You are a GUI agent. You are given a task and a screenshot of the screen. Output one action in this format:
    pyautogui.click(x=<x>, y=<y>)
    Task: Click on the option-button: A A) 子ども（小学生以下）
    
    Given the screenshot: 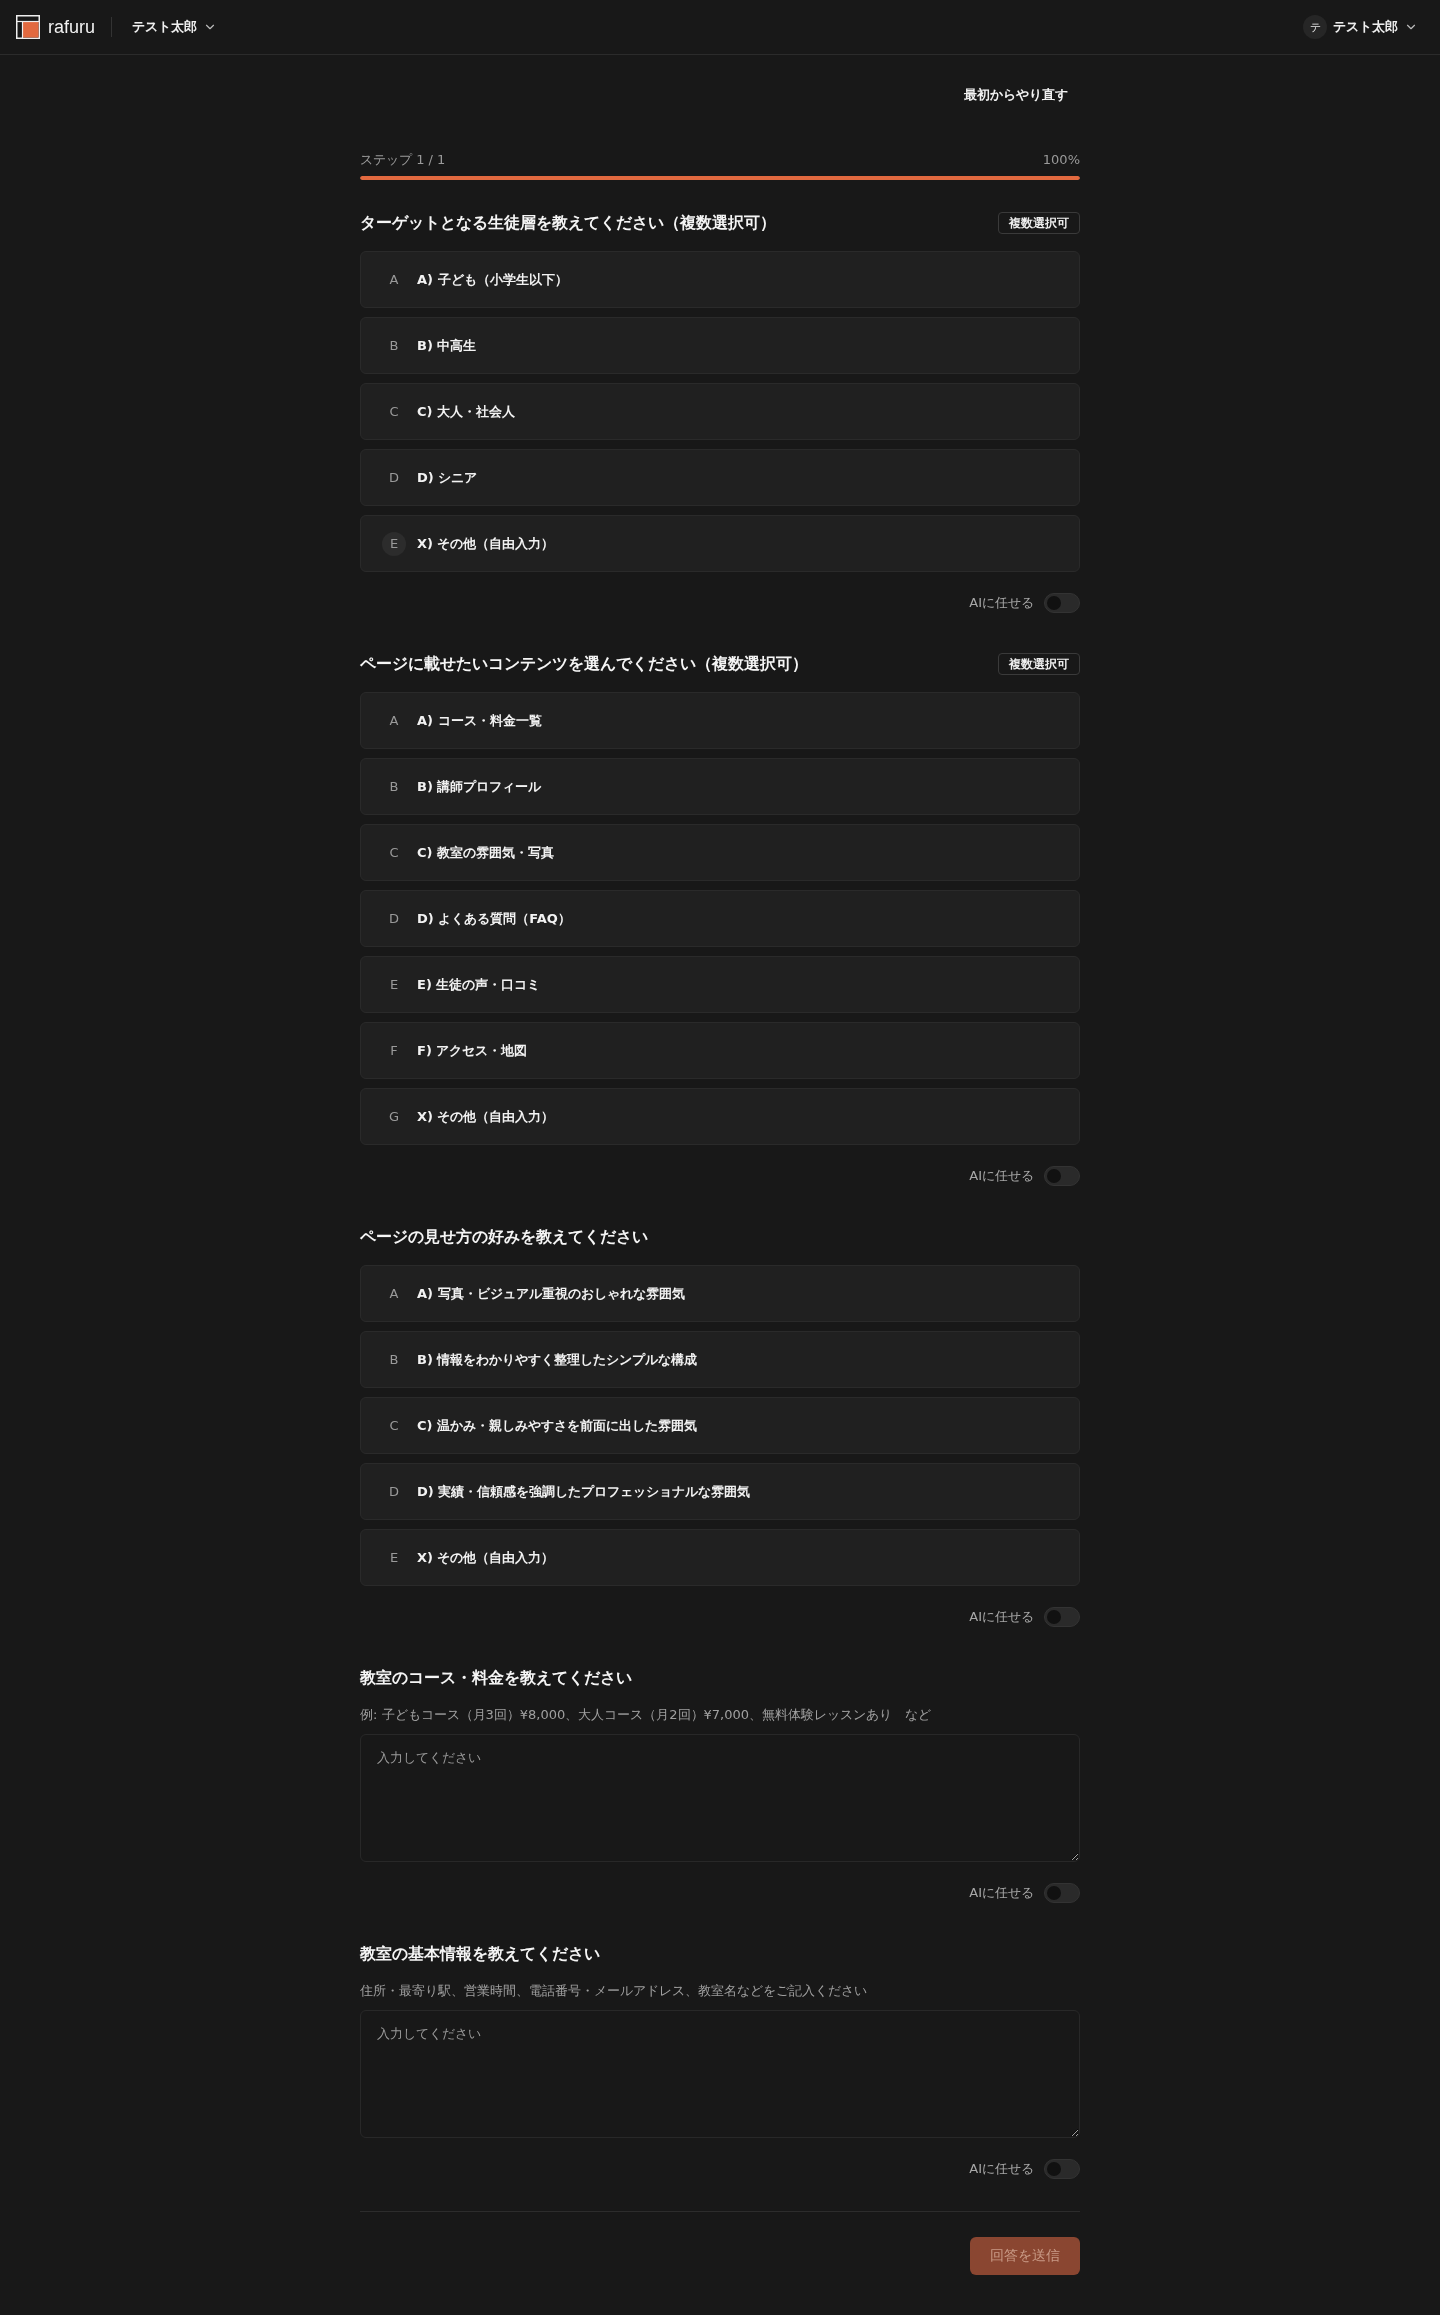 What is the action you would take?
    pyautogui.click(x=720, y=279)
    